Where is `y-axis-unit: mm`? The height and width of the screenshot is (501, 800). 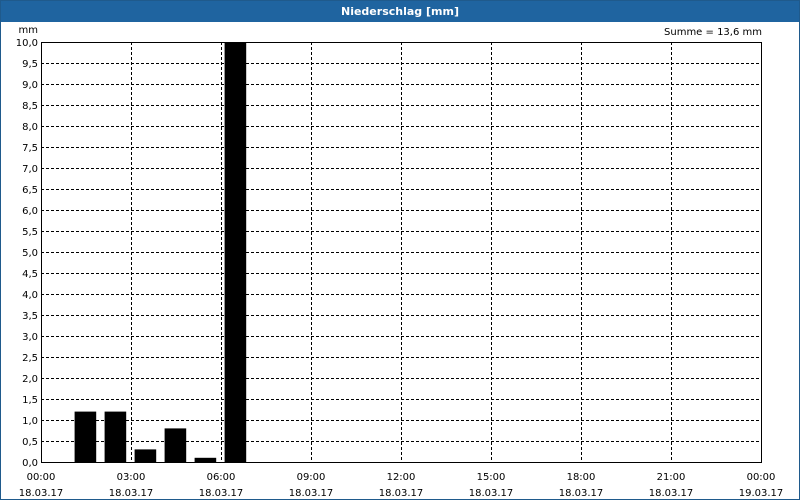
y-axis-unit: mm is located at coordinates (28, 30).